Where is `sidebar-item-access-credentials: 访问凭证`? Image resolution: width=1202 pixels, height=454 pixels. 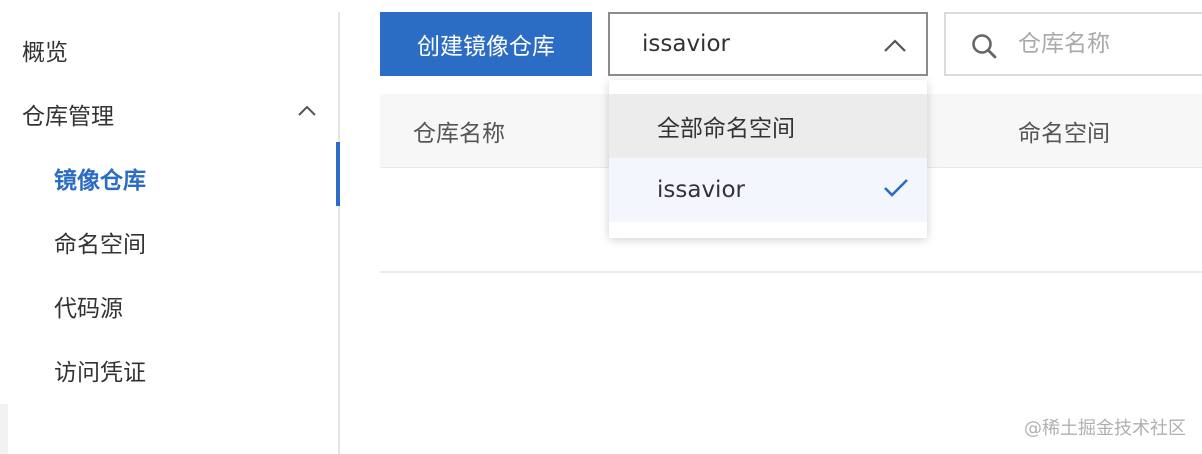
sidebar-item-access-credentials: 访问凭证 is located at coordinates (100, 370).